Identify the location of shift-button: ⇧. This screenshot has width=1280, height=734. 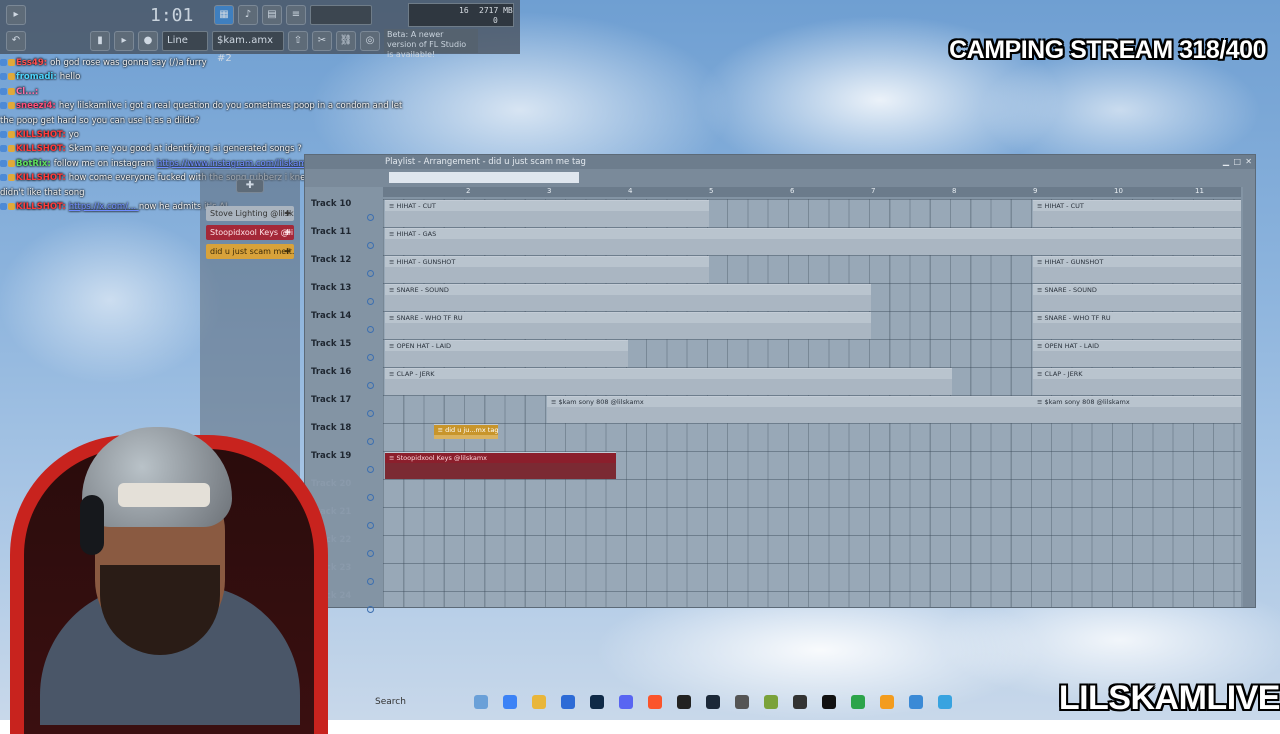
(298, 41).